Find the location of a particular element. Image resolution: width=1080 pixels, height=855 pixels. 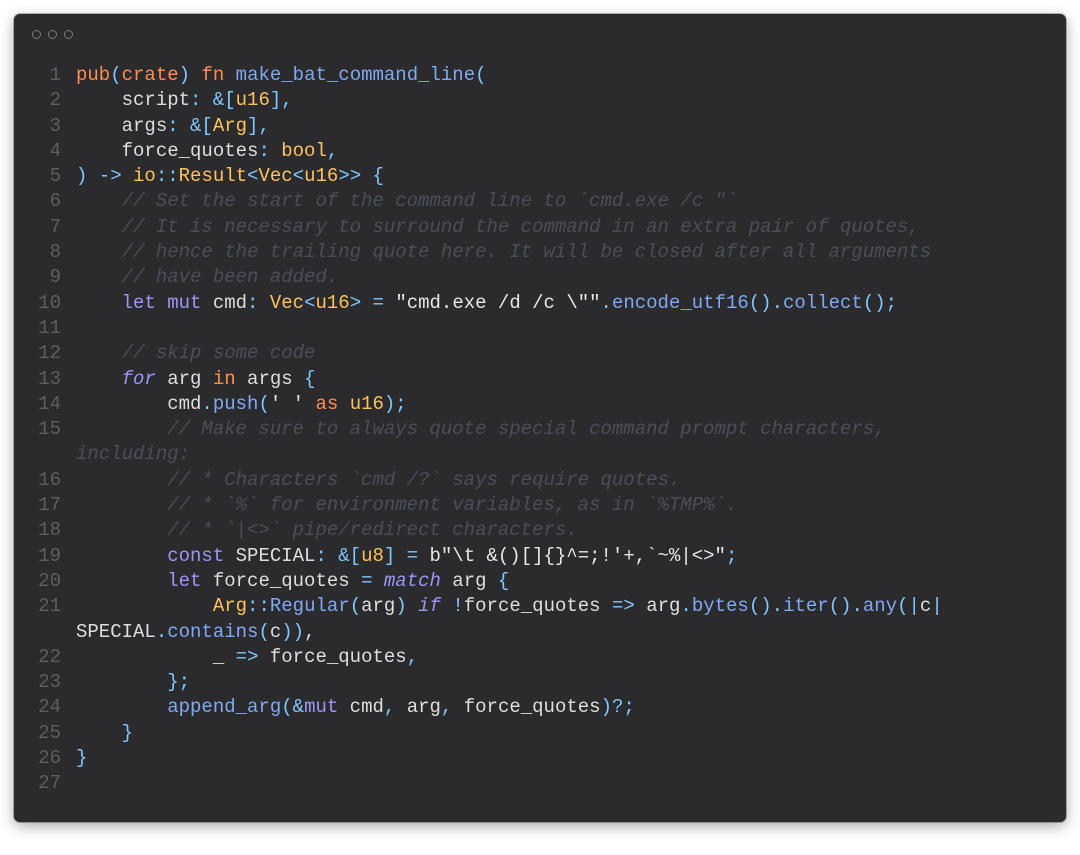

code-token: }; is located at coordinates (133, 682).